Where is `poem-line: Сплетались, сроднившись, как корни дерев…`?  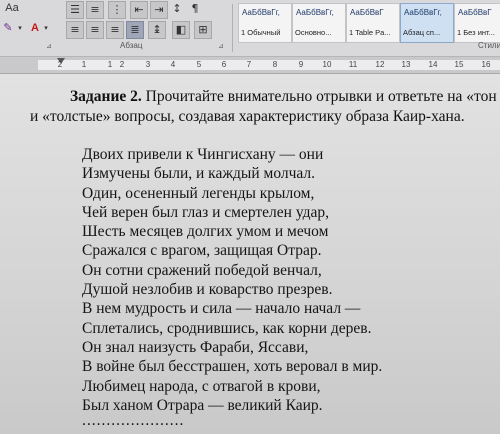 poem-line: Сплетались, сроднившись, как корни дерев… is located at coordinates (227, 328).